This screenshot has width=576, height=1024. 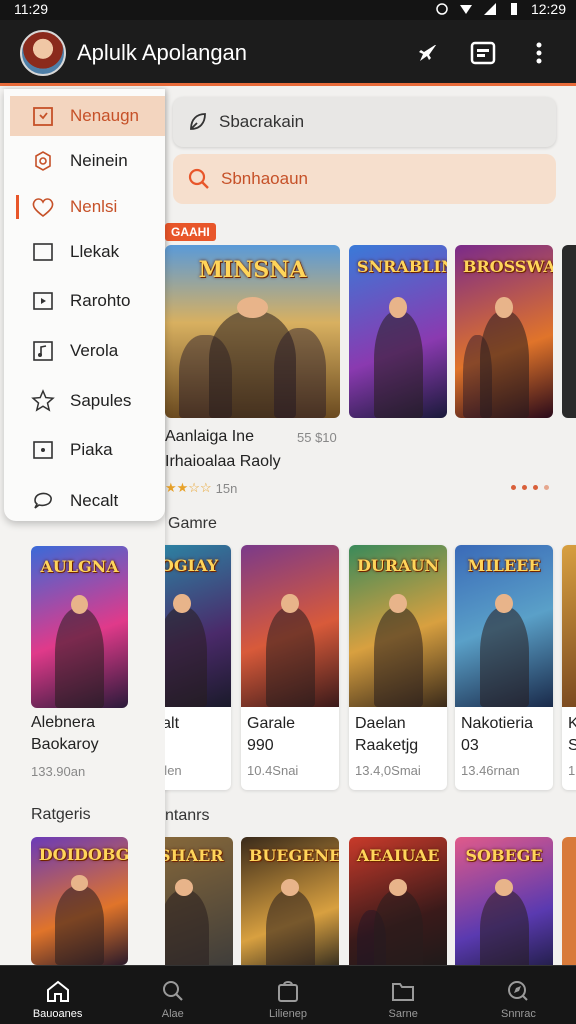 What do you see at coordinates (569, 667) in the screenshot?
I see `game-card: K S 1` at bounding box center [569, 667].